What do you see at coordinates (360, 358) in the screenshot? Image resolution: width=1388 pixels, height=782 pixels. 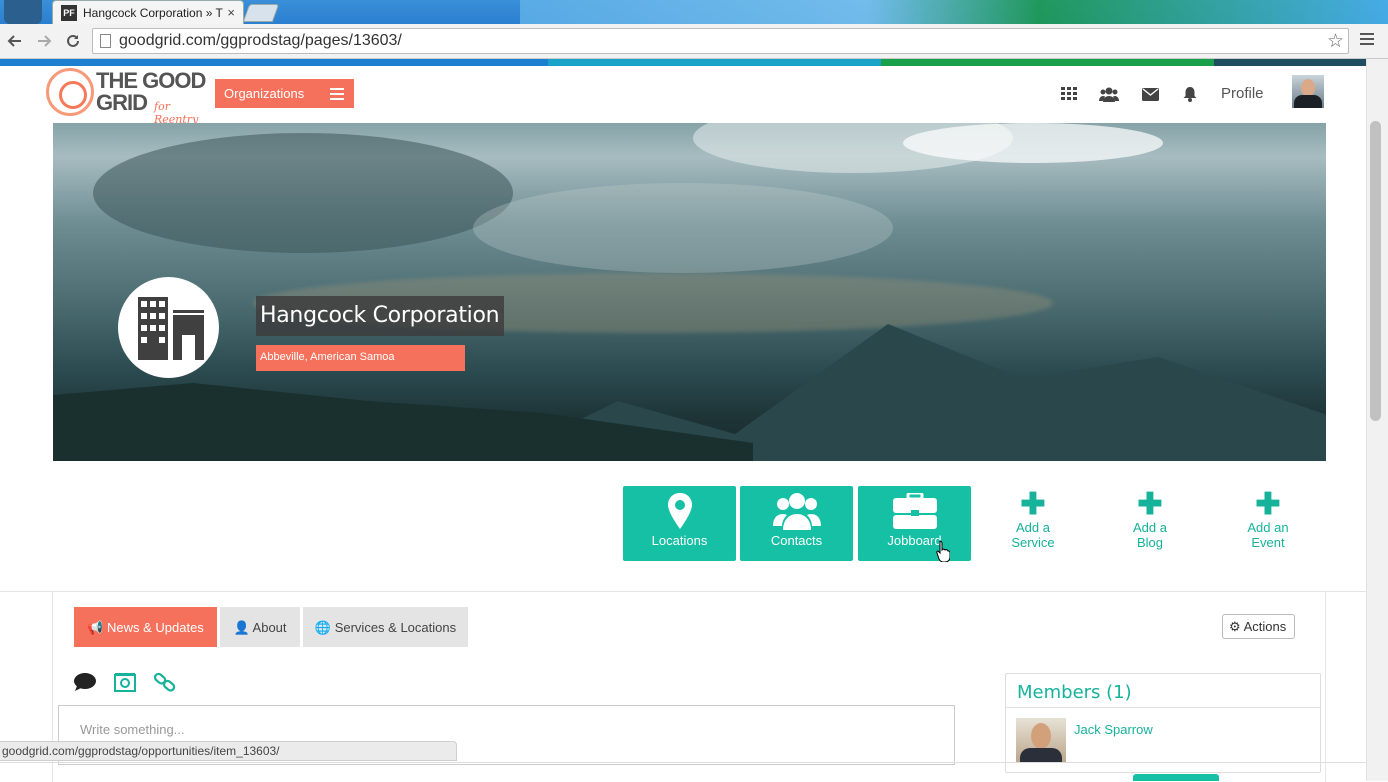 I see `organization-location: Abbeville, American Samoa` at bounding box center [360, 358].